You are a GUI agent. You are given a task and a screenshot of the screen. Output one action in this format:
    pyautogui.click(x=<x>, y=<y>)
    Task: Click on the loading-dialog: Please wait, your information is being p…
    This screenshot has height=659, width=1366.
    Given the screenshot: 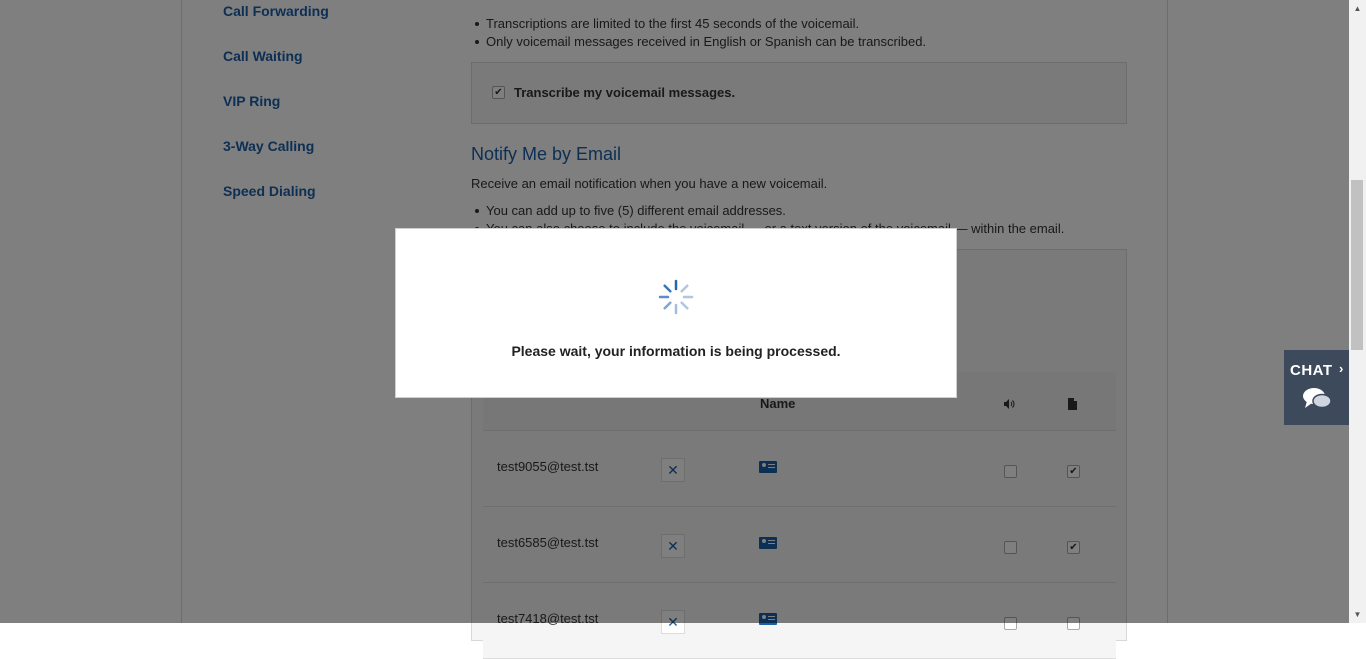 What is the action you would take?
    pyautogui.click(x=676, y=313)
    